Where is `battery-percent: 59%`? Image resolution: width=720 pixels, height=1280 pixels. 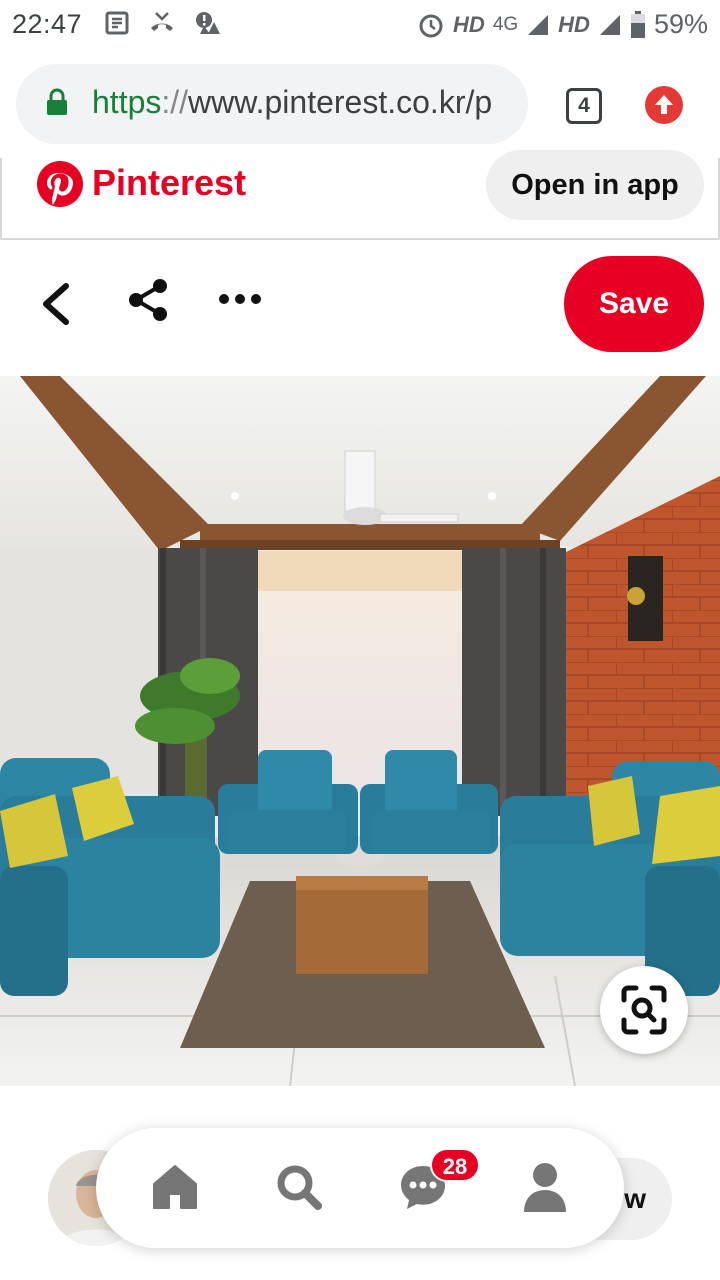 battery-percent: 59% is located at coordinates (680, 24).